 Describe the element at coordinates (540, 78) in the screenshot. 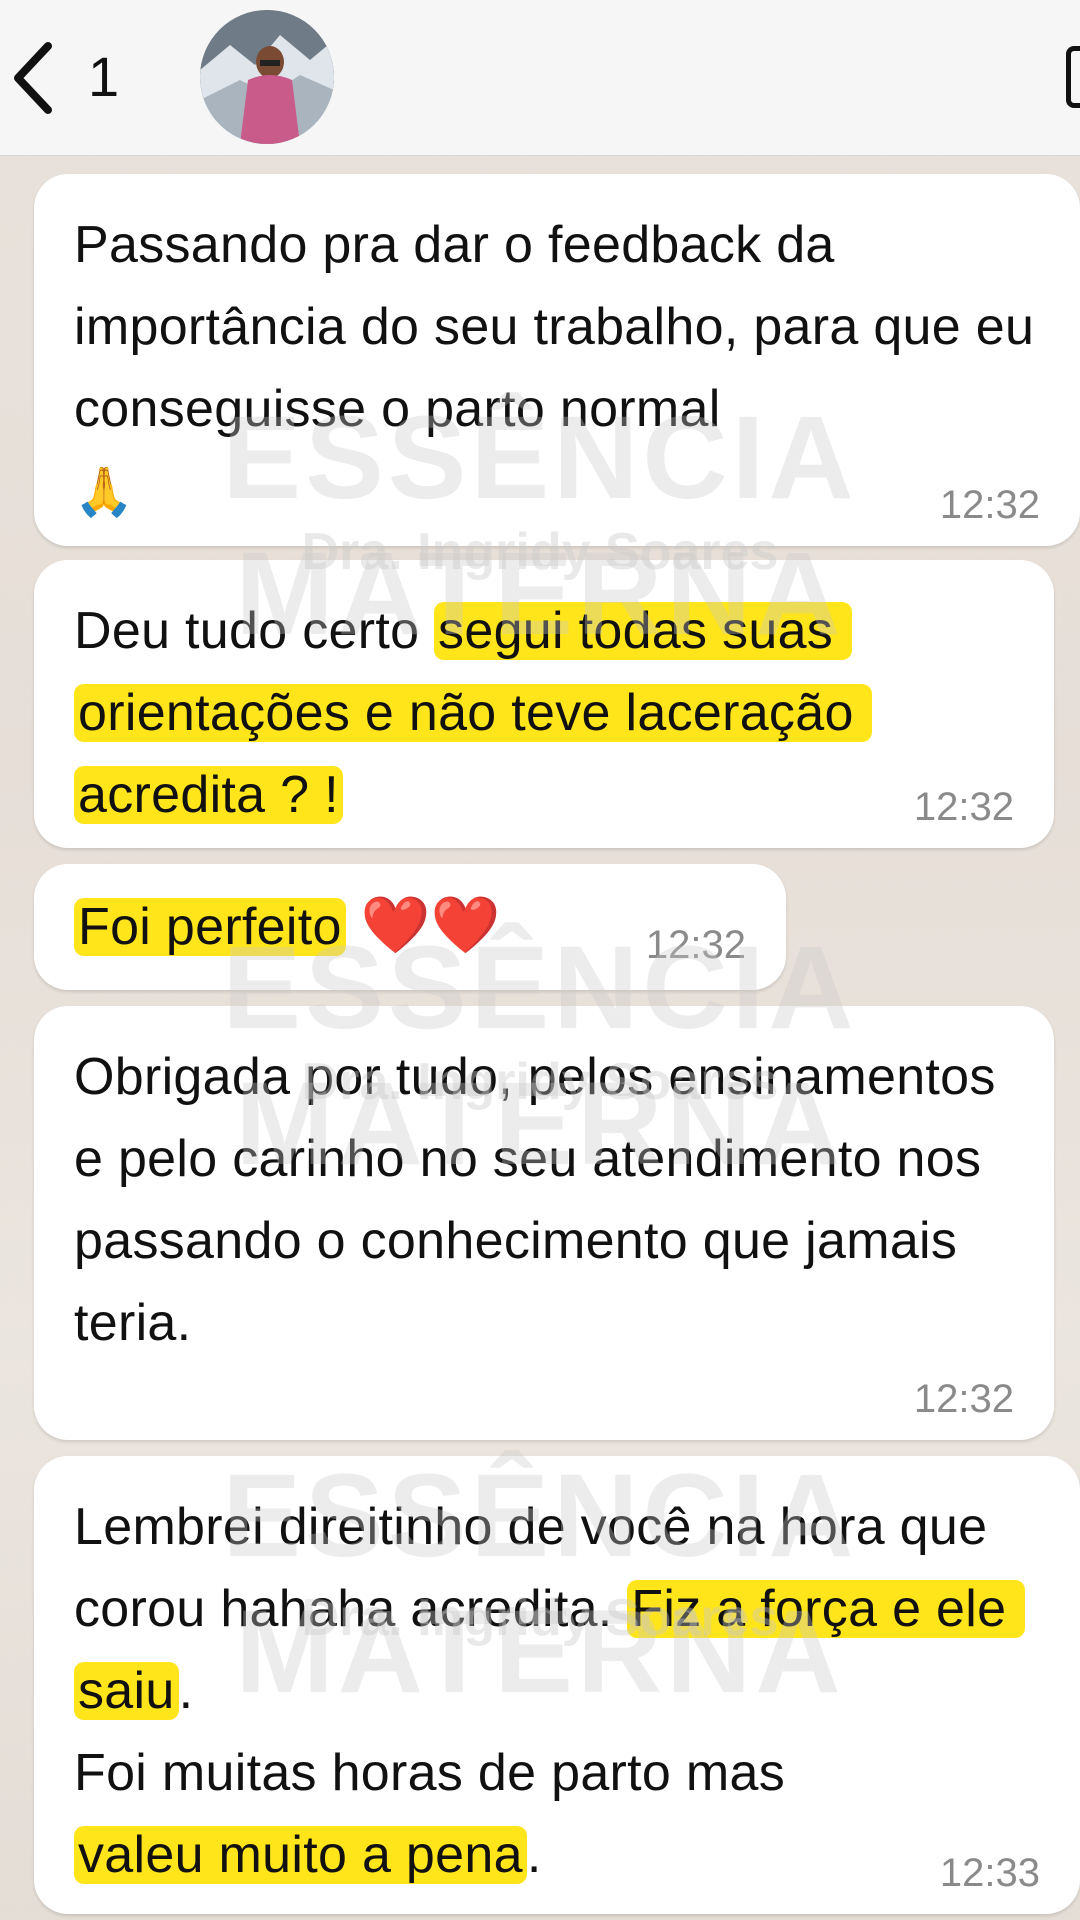

I see `chat-header: 1` at that location.